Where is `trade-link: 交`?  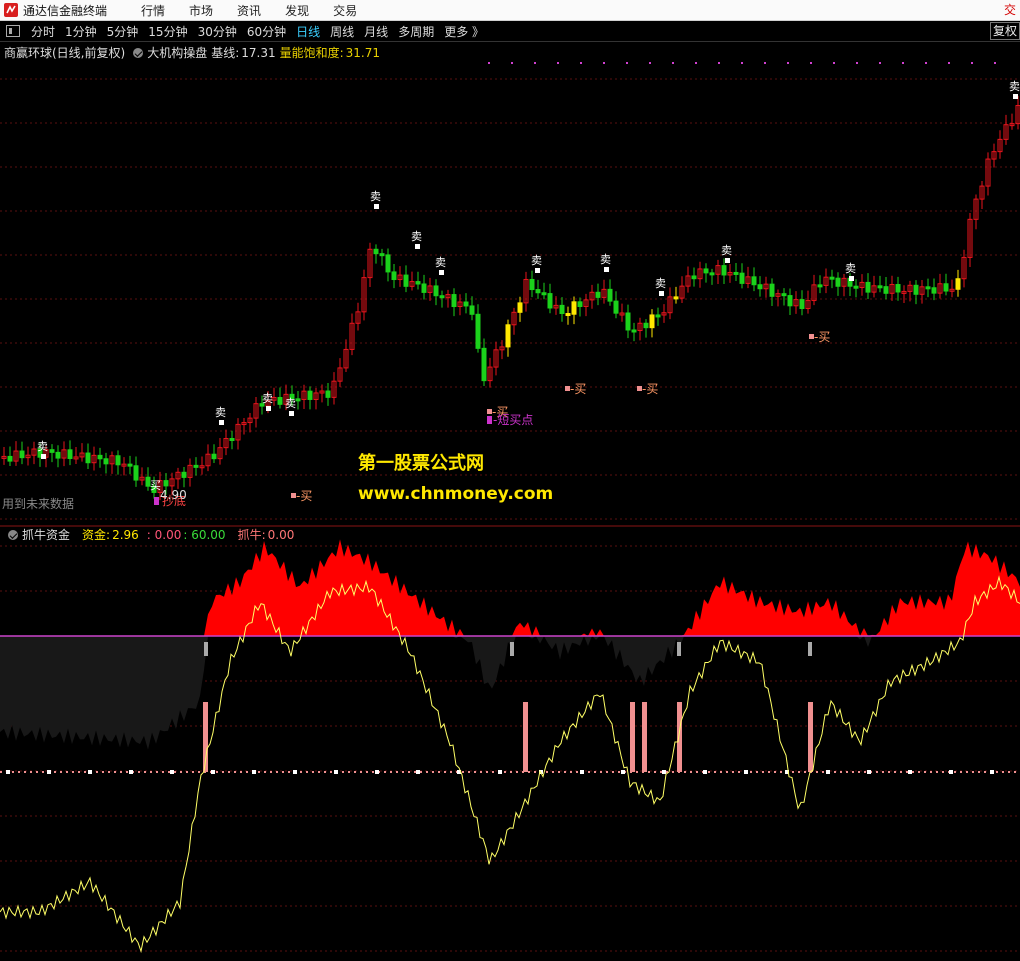
trade-link: 交 is located at coordinates (1010, 9).